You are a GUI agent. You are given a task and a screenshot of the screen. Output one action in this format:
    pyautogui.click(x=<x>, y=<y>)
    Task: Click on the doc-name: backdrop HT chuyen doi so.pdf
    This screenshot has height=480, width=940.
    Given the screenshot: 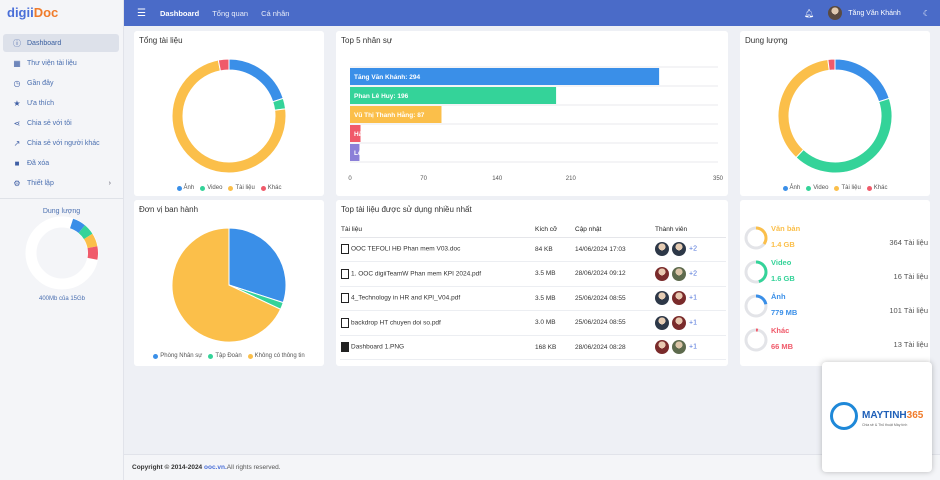 What is the action you would take?
    pyautogui.click(x=396, y=322)
    